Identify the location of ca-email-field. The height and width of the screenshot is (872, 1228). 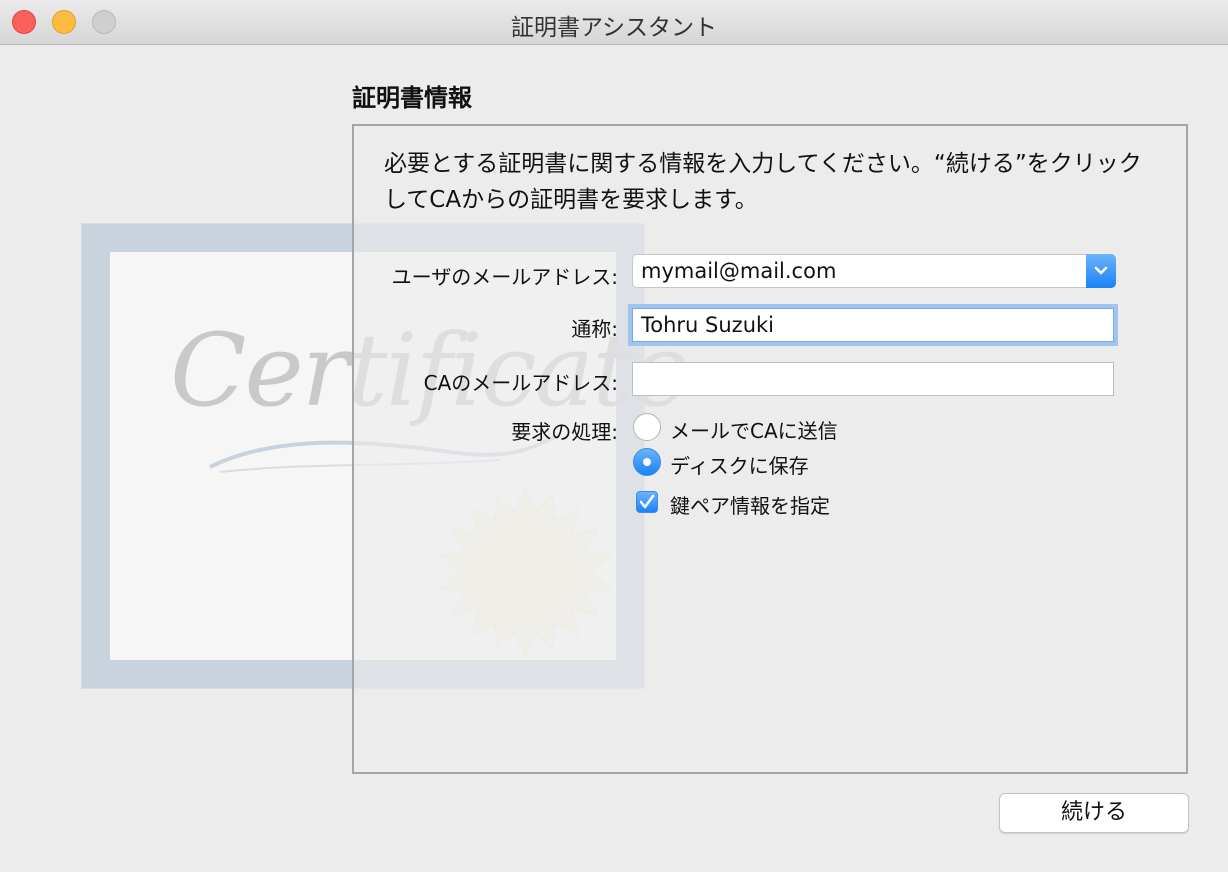
(873, 379).